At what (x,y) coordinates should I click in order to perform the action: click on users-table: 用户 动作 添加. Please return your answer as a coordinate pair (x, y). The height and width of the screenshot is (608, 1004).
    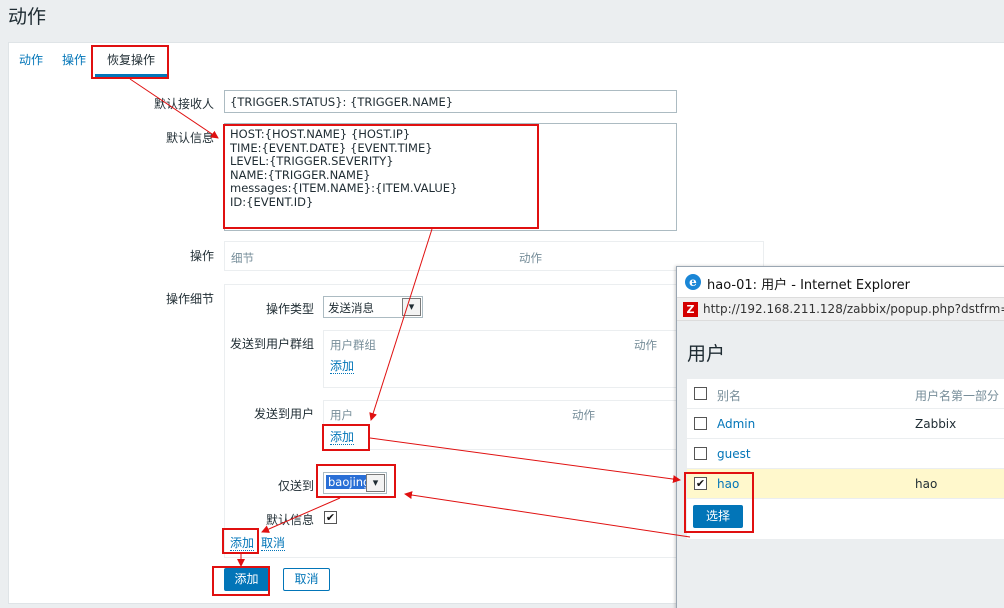
    Looking at the image, I should click on (503, 425).